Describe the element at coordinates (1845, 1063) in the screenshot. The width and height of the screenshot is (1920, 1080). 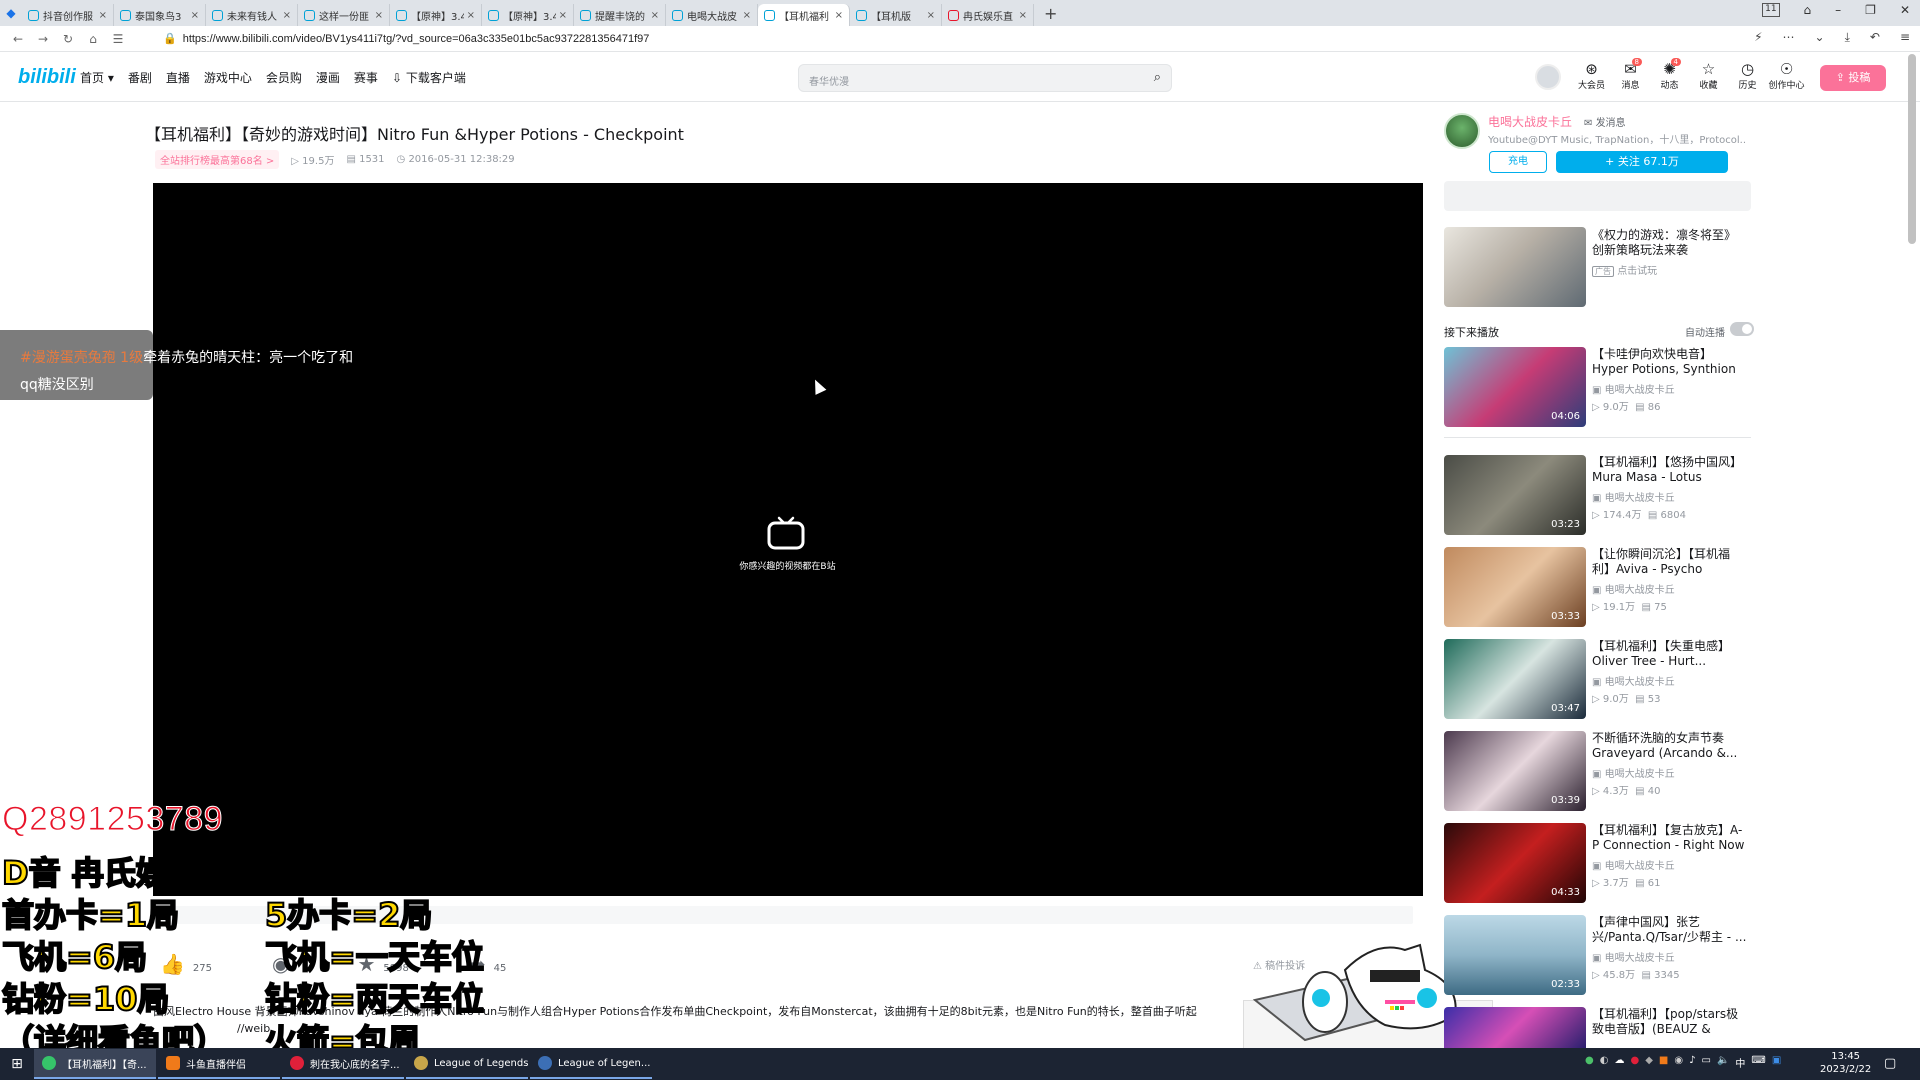
I see `taskbar-clock: 13:45 2023/2/22` at that location.